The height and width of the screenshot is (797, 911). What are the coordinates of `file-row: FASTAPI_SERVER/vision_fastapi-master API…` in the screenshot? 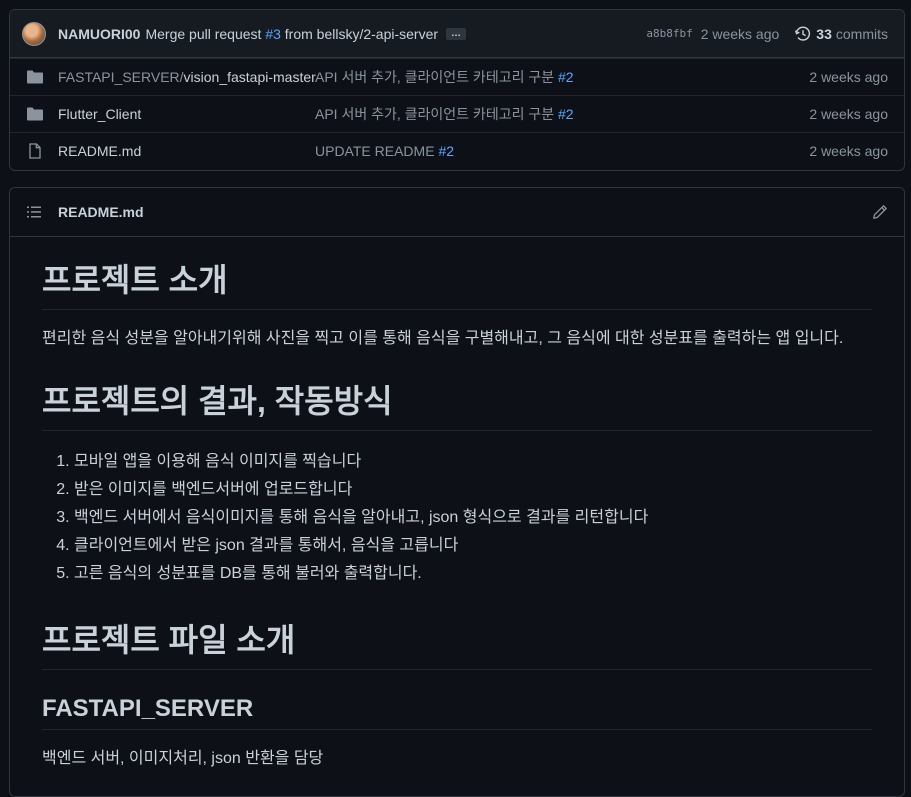 It's located at (457, 76).